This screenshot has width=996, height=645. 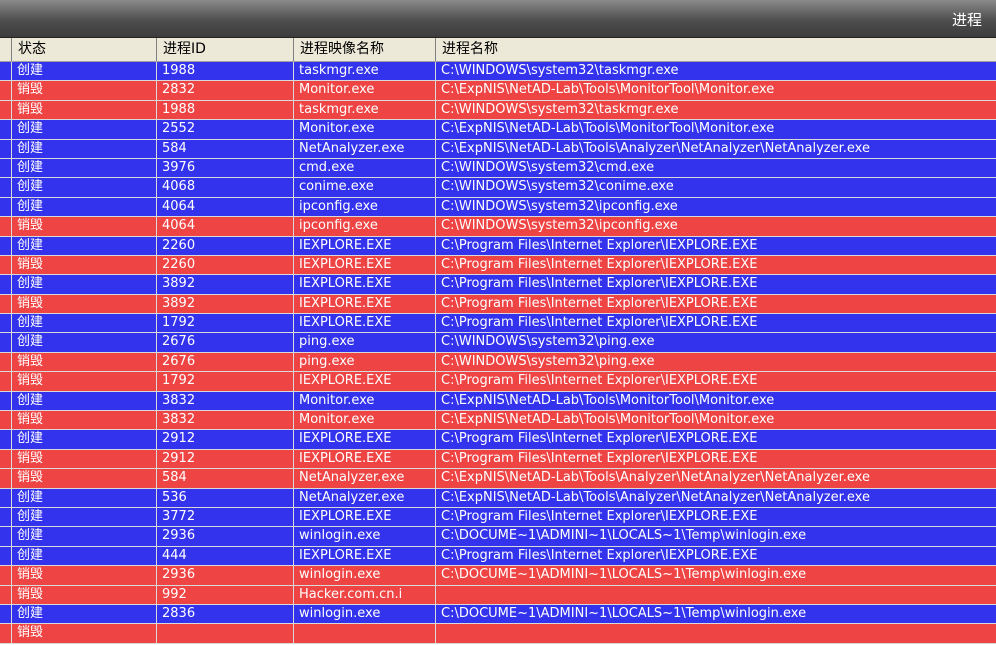 What do you see at coordinates (365, 49) in the screenshot?
I see `column-header-image-name: 进程映像名称` at bounding box center [365, 49].